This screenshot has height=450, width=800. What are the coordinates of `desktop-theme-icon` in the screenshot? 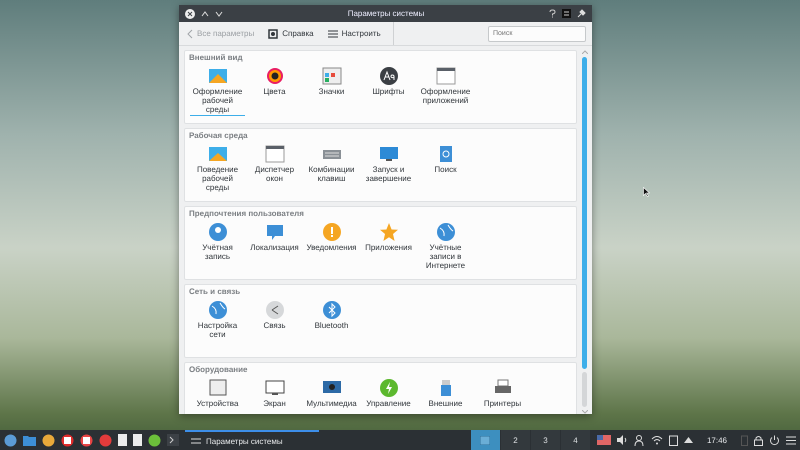 It's located at (218, 76).